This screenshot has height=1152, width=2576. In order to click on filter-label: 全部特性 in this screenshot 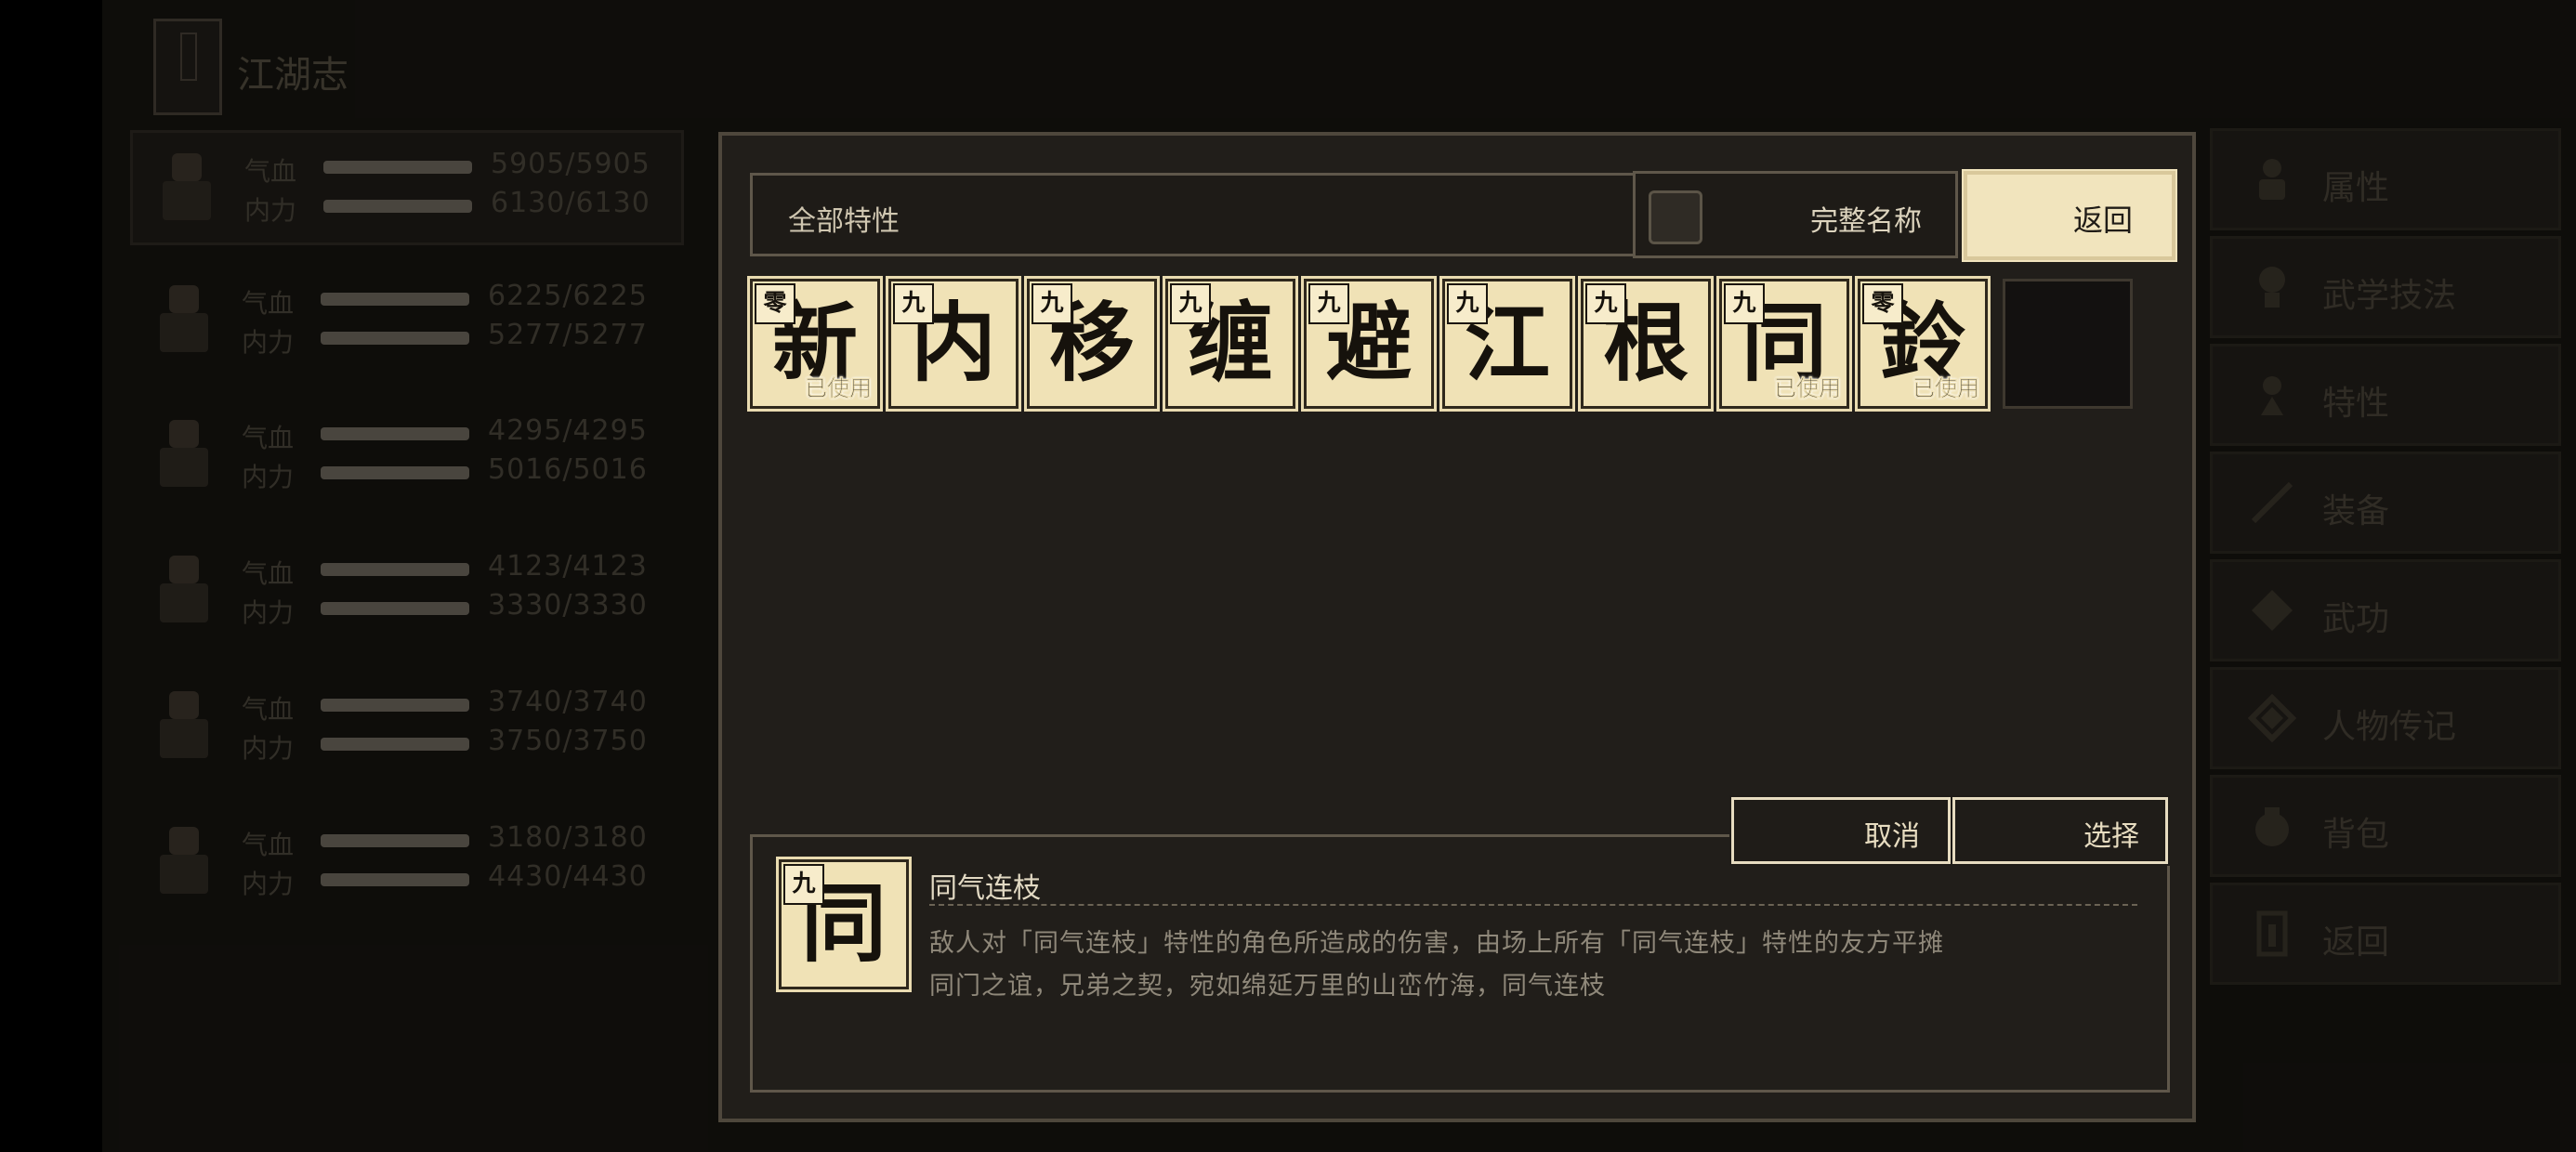, I will do `click(844, 221)`.